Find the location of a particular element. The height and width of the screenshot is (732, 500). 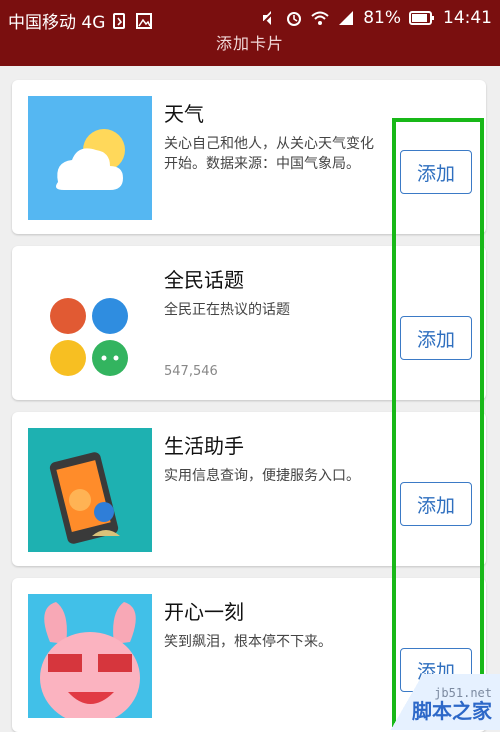

card-title: 生活助手 is located at coordinates (204, 446).